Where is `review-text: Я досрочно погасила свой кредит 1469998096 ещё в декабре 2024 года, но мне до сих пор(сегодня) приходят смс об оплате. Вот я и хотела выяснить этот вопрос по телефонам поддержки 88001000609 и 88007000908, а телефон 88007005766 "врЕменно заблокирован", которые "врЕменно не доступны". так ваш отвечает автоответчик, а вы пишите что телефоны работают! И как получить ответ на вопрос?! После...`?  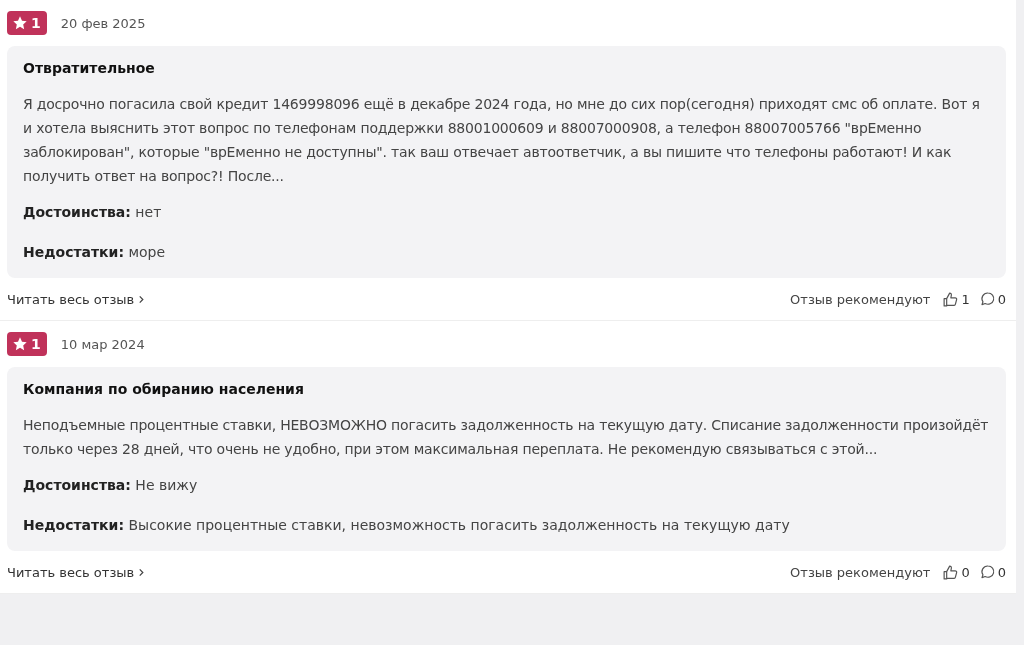
review-text: Я досрочно погасила свой кредит 1469998096 ещё в декабре 2024 года, но мне до сих пор(сегодня) приходят смс об оплате. Вот я и хотела выяснить этот вопрос по телефонам поддержки 88001000609 и 88007000908, а телефон 88007005766 "врЕменно заблокирован", которые "врЕменно не доступны". так ваш отвечает автоответчик, а вы пишите что телефоны работают! И как получить ответ на вопрос?! После... is located at coordinates (502, 140).